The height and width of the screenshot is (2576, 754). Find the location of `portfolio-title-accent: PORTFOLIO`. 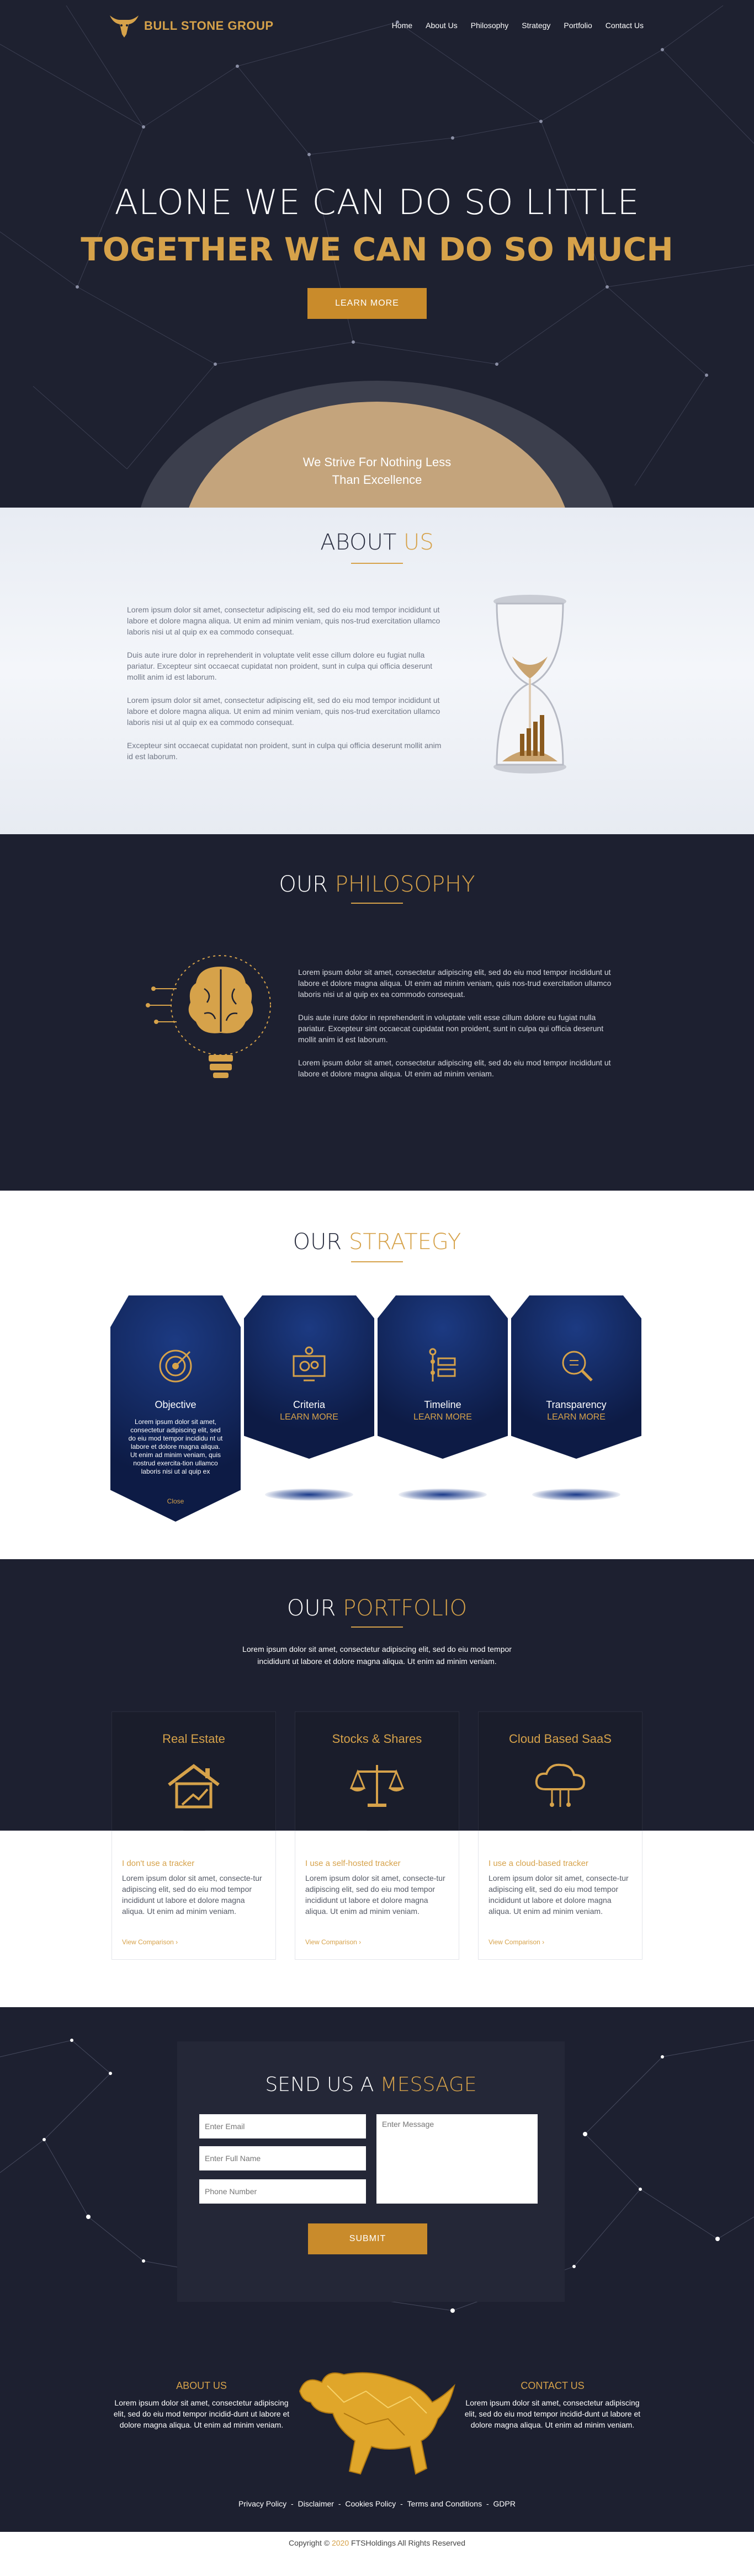

portfolio-title-accent: PORTFOLIO is located at coordinates (406, 1608).